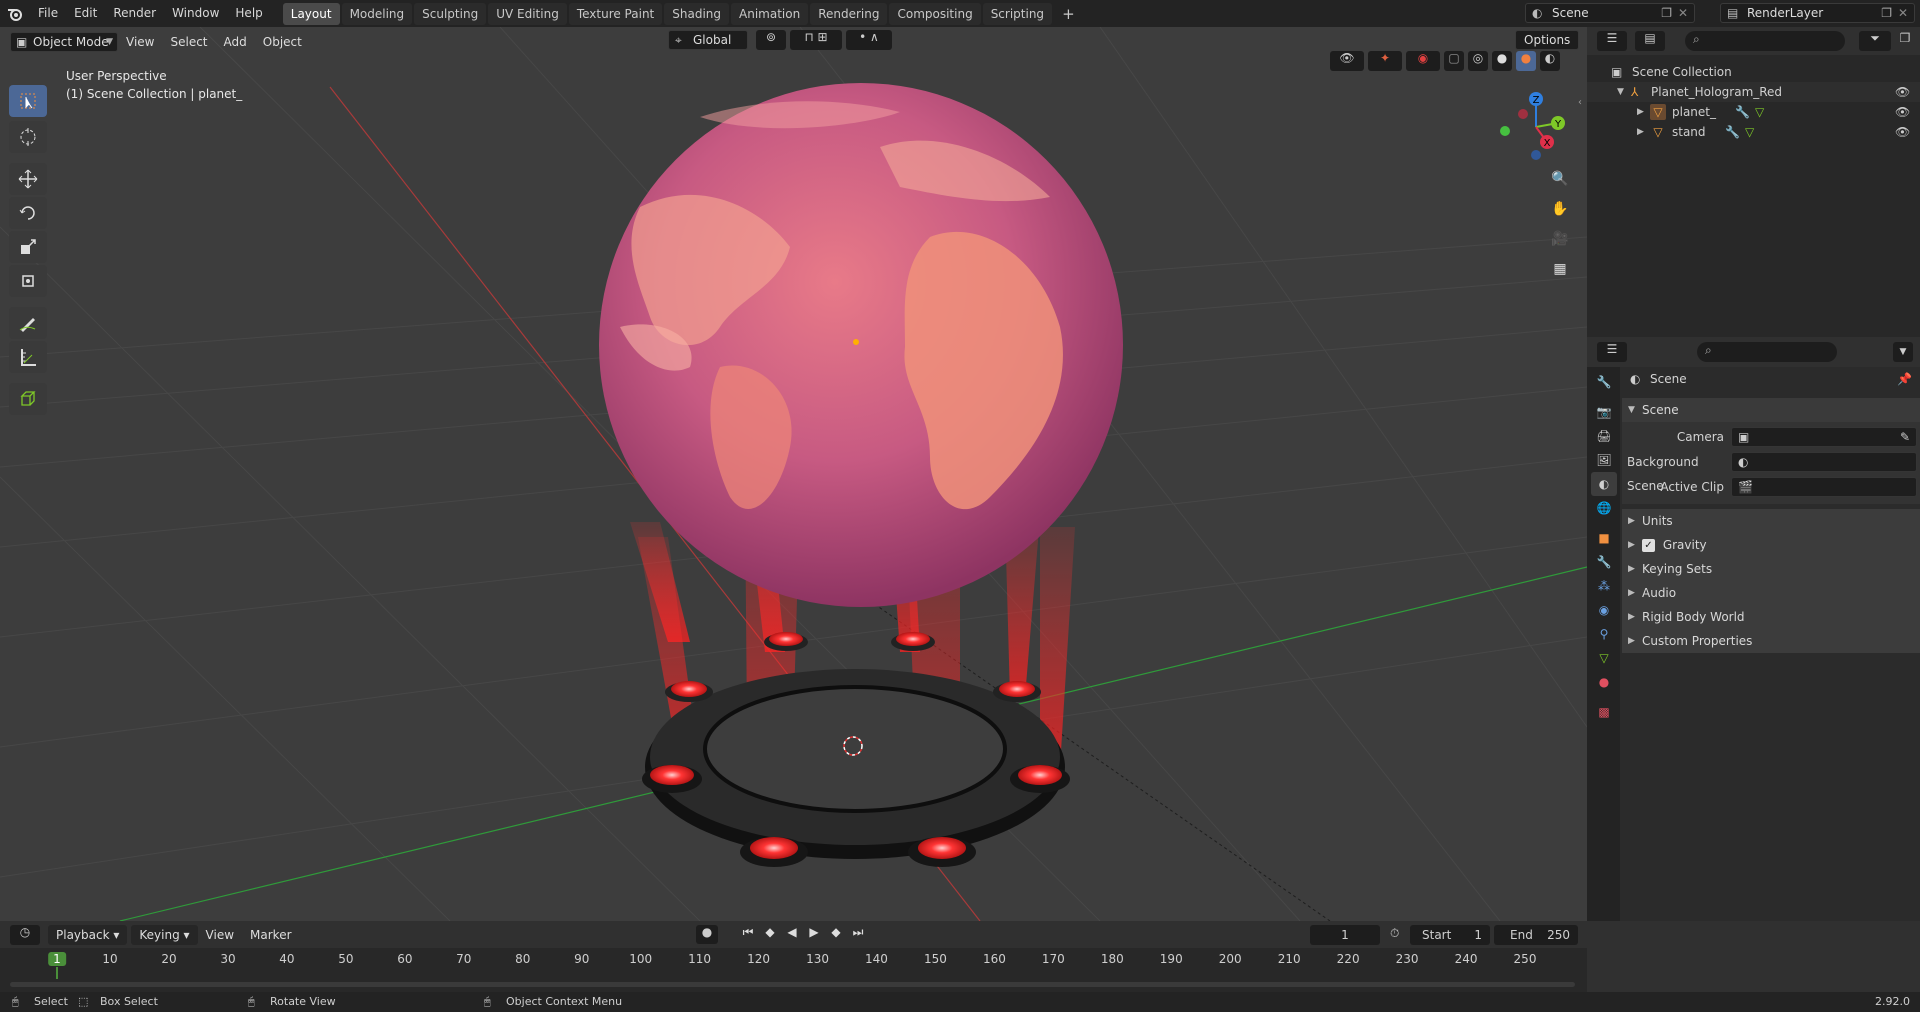 Image resolution: width=1920 pixels, height=1012 pixels. Describe the element at coordinates (450, 13) in the screenshot. I see `tab-sculpting: Sculpting` at that location.